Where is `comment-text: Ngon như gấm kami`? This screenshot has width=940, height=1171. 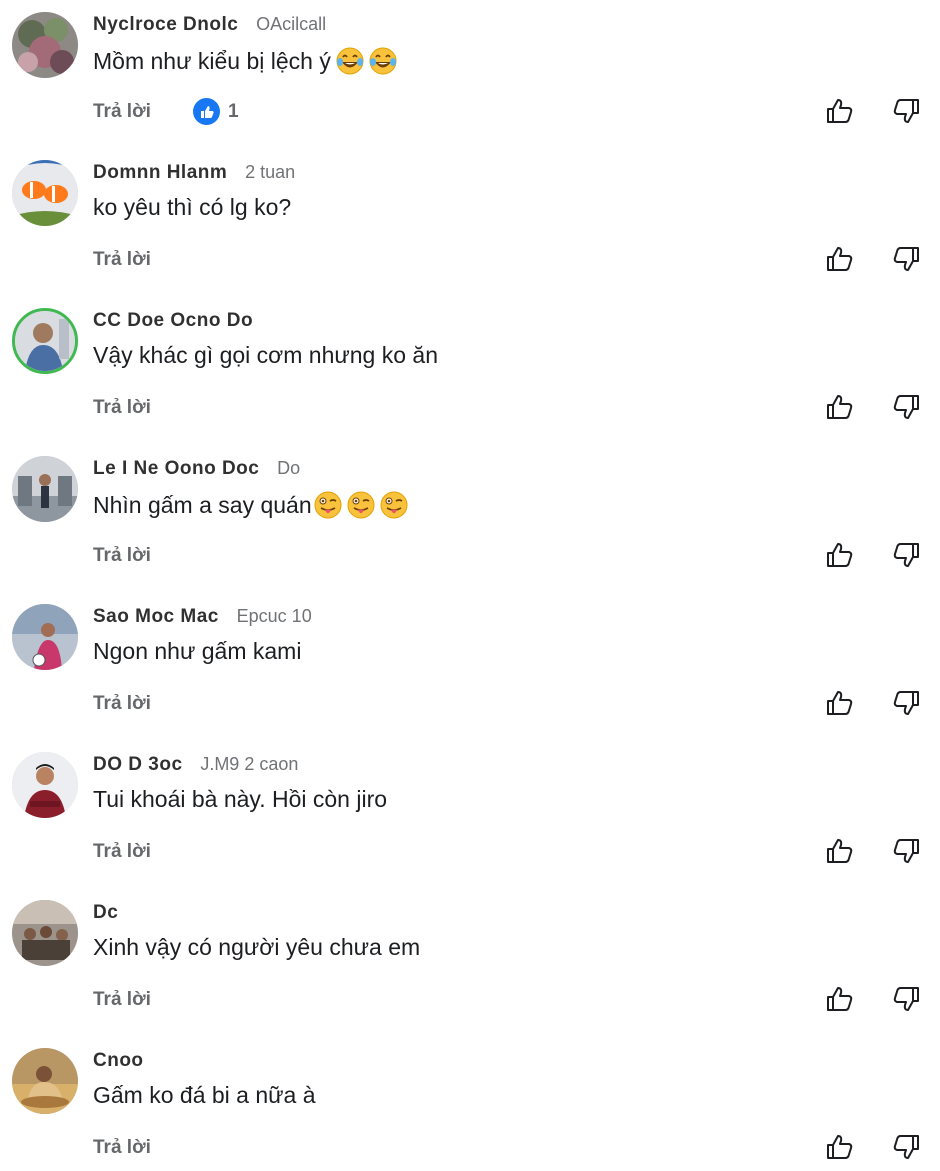 comment-text: Ngon như gấm kami is located at coordinates (197, 651).